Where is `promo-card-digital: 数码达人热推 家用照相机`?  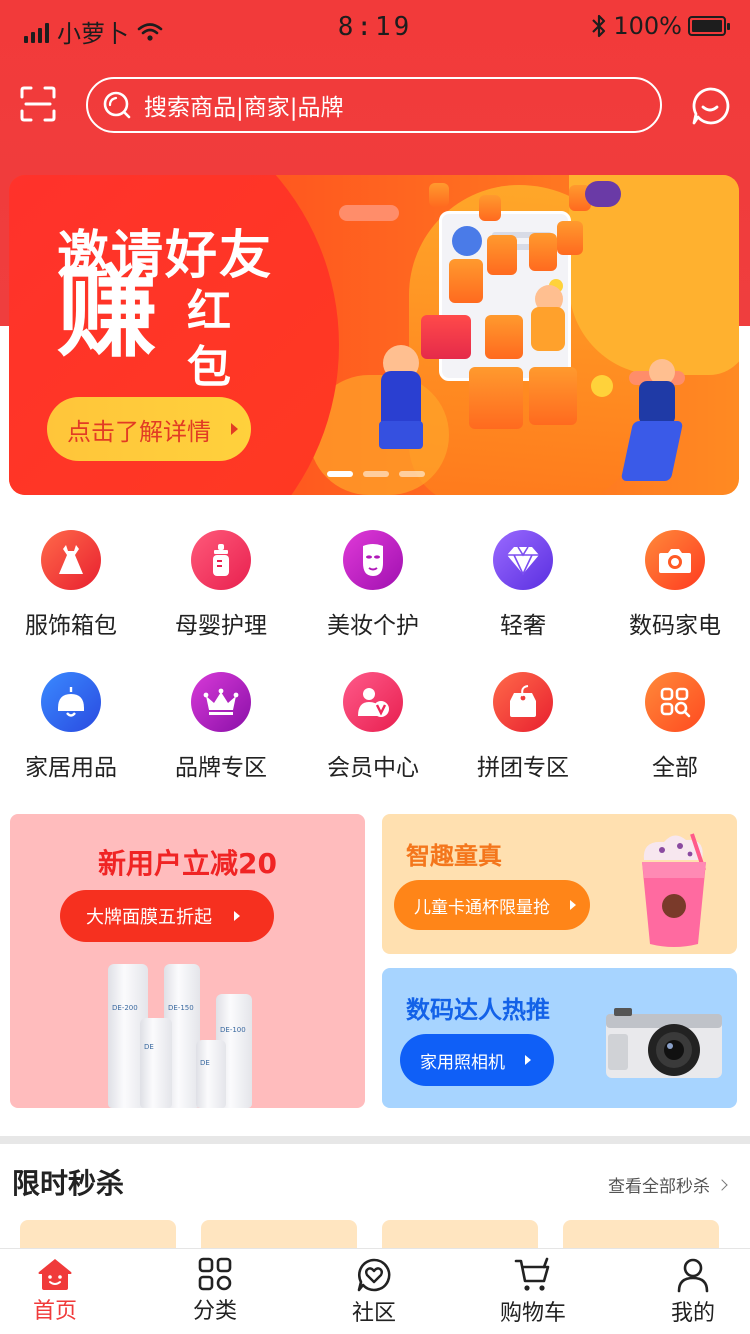 promo-card-digital: 数码达人热推 家用照相机 is located at coordinates (559, 1038).